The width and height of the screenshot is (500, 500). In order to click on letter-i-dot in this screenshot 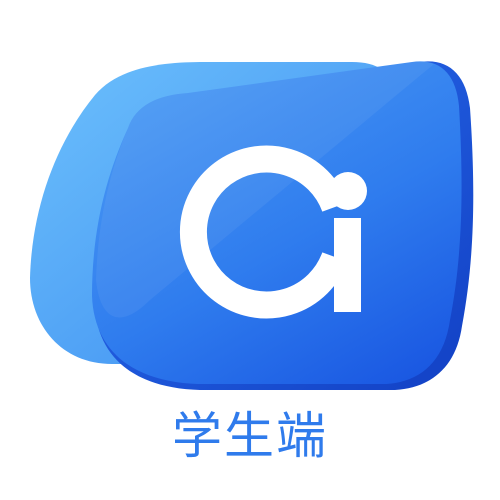, I will do `click(348, 191)`.